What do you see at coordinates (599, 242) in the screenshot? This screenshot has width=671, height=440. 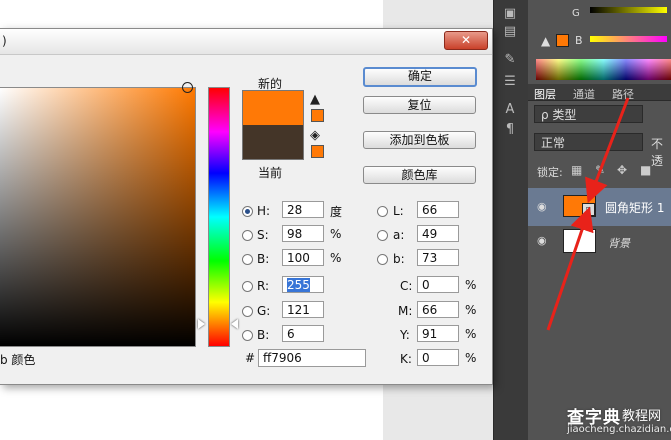 I see `layer-row` at bounding box center [599, 242].